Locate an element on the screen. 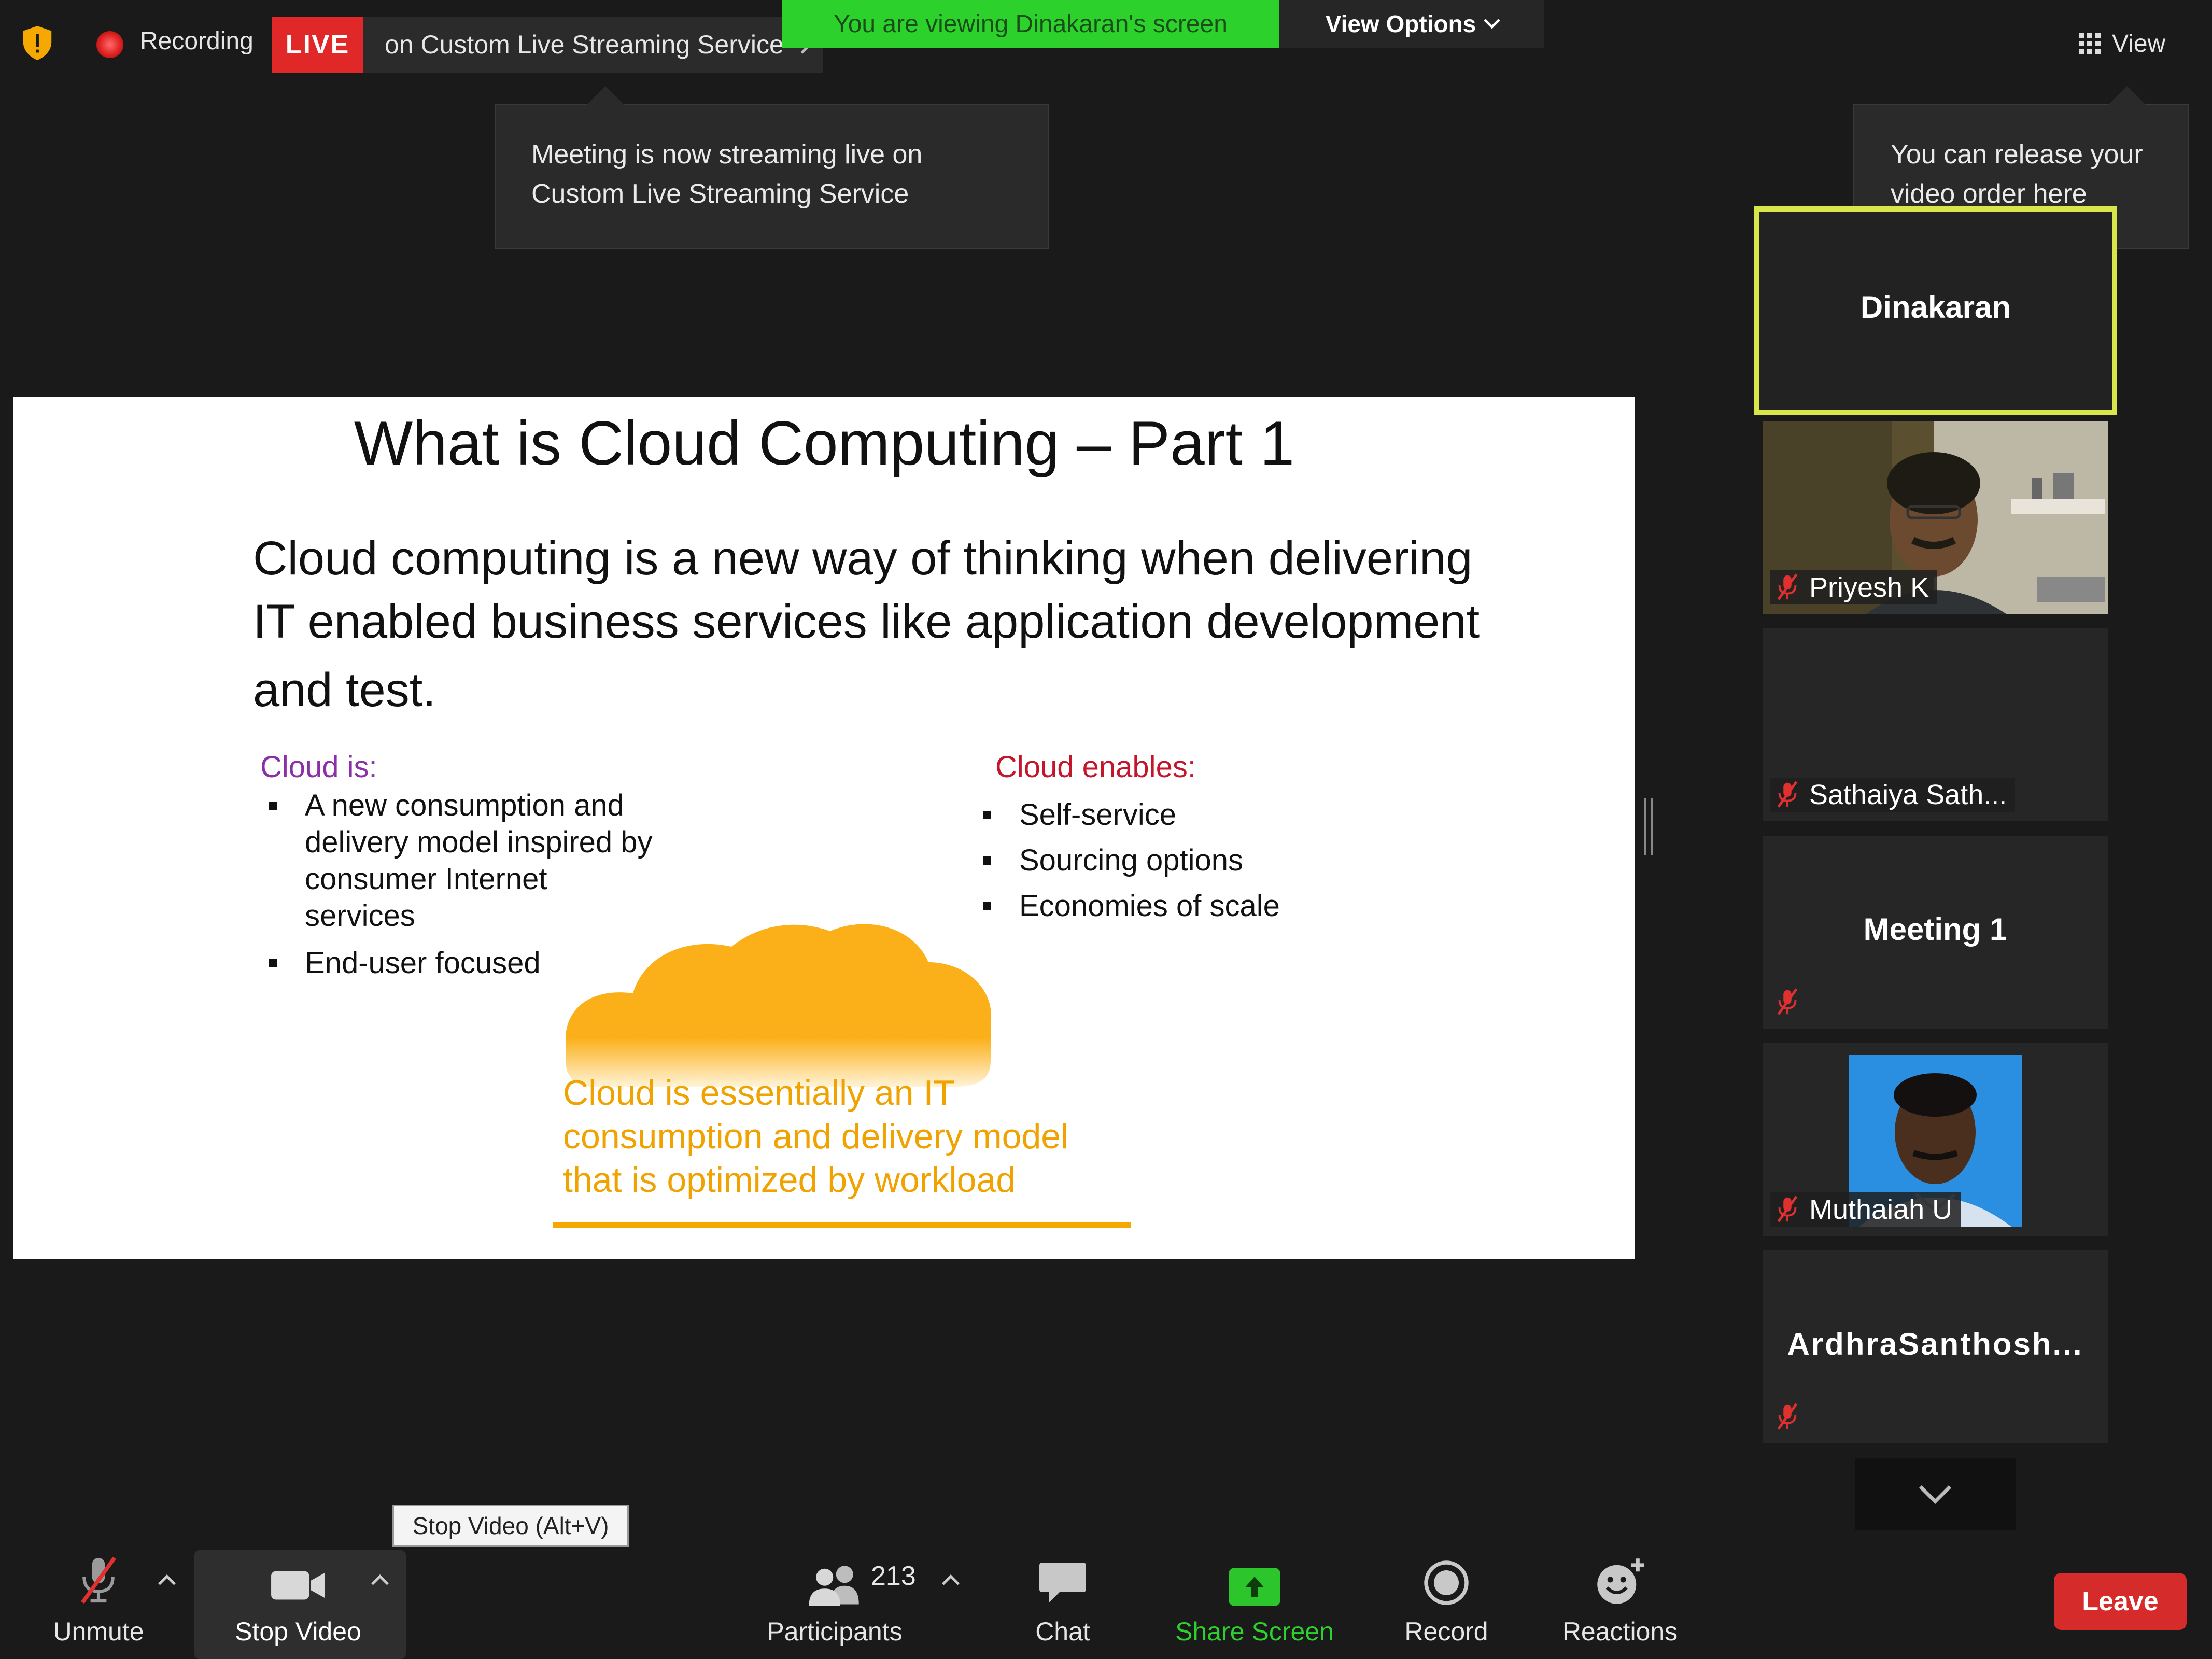 The width and height of the screenshot is (2212, 1659). chat-label: Chat is located at coordinates (1062, 1631).